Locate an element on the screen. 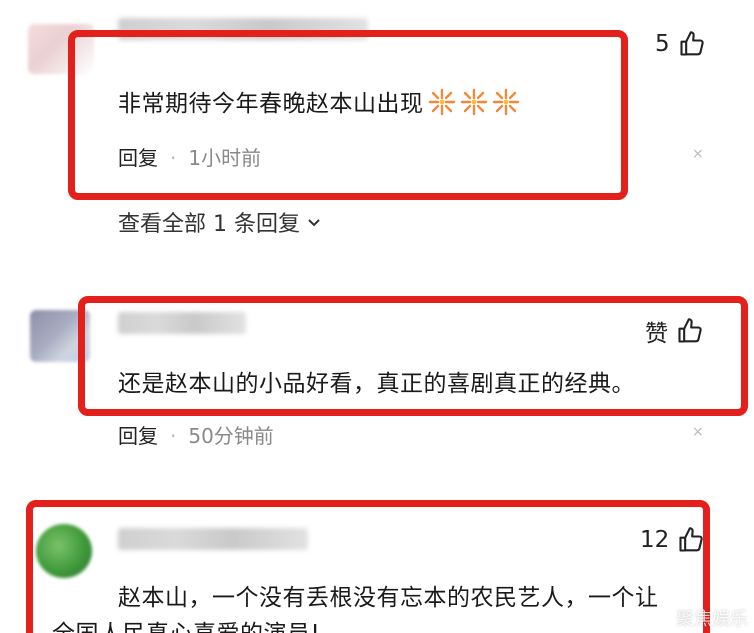  view-replies-link: 查看全部 1 条回复 is located at coordinates (220, 222).